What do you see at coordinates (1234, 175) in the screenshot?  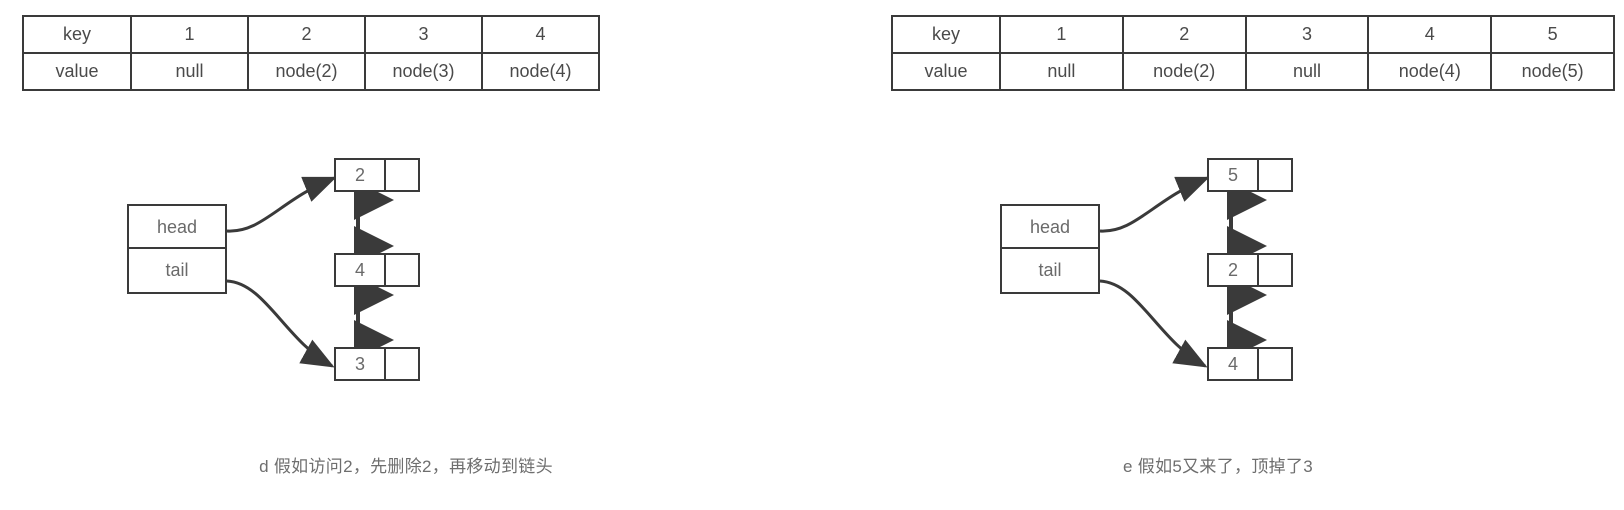 I see `node-value: 5` at bounding box center [1234, 175].